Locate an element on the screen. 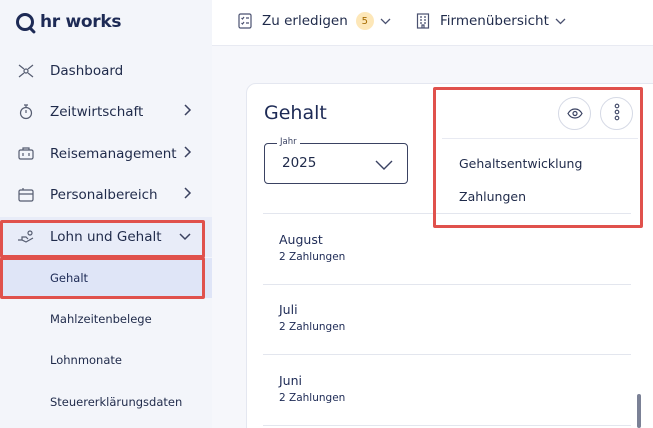 This screenshot has width=653, height=428. todo-label: Zu erledigen is located at coordinates (305, 21).